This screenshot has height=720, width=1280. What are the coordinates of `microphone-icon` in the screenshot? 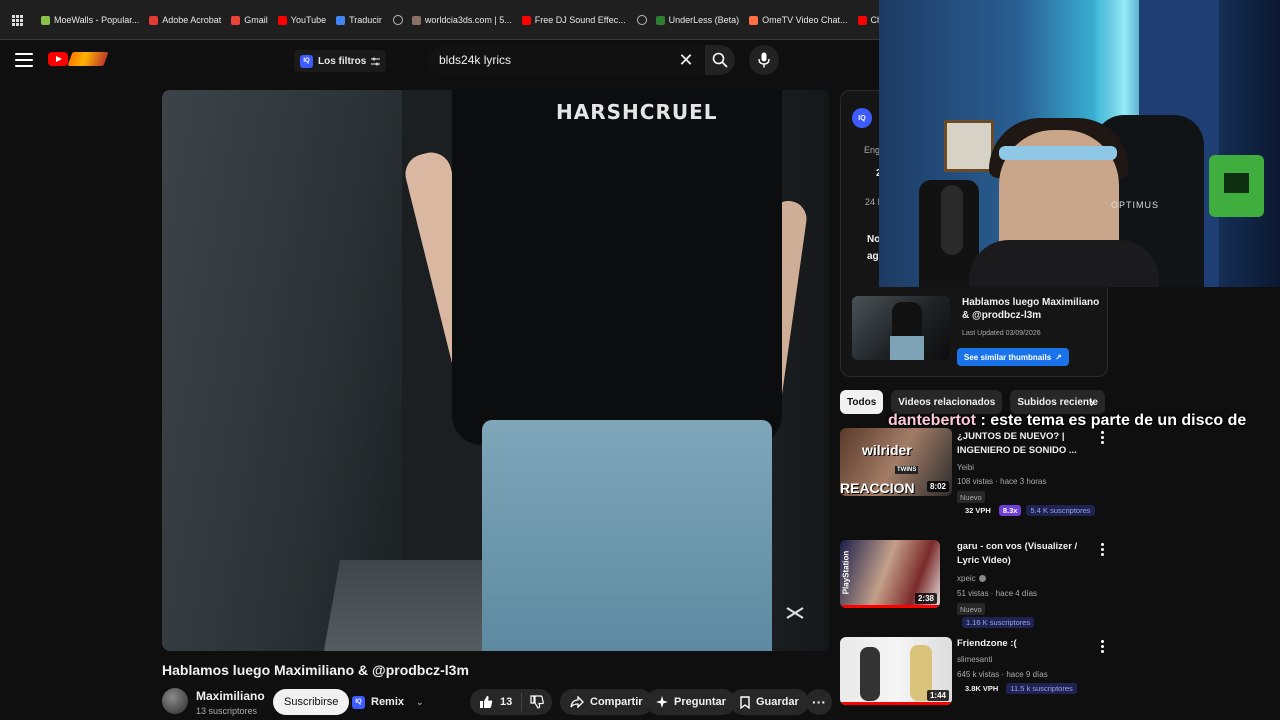 It's located at (764, 60).